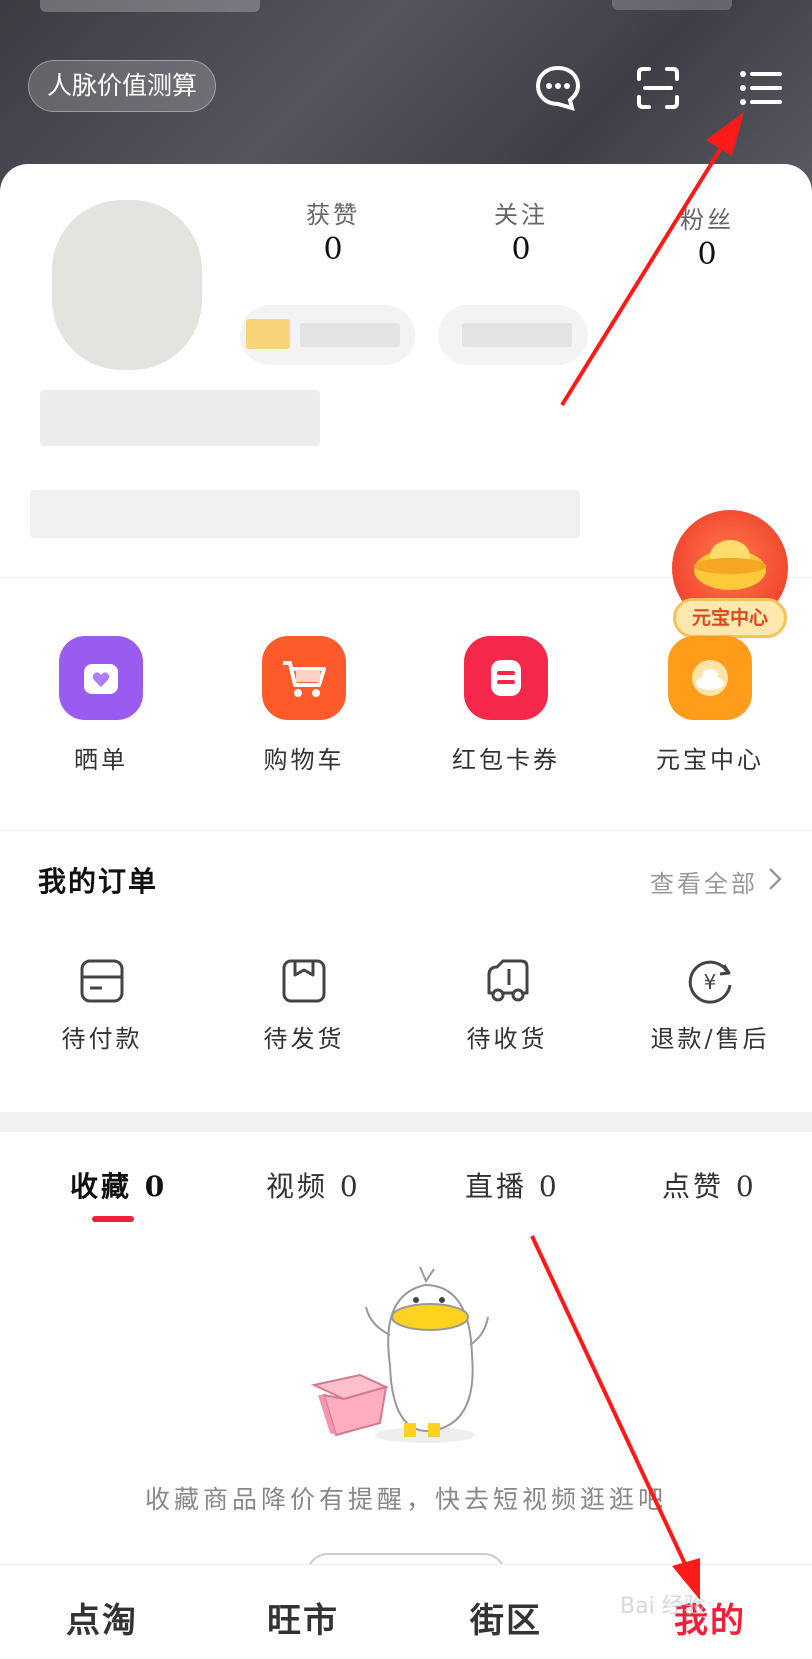 The width and height of the screenshot is (812, 1659). I want to click on level-badge-blurred, so click(513, 335).